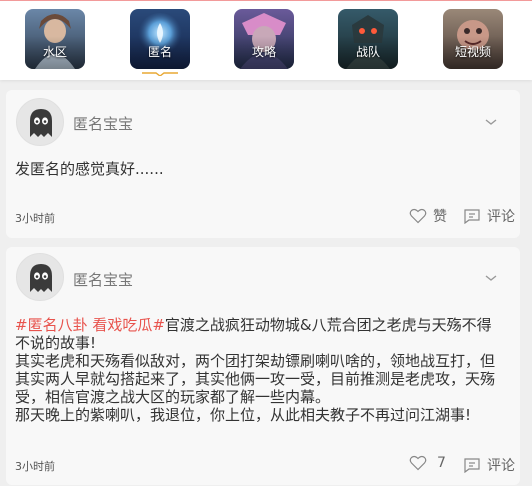 This screenshot has width=532, height=486. Describe the element at coordinates (263, 52) in the screenshot. I see `tab-label: 攻略` at that location.